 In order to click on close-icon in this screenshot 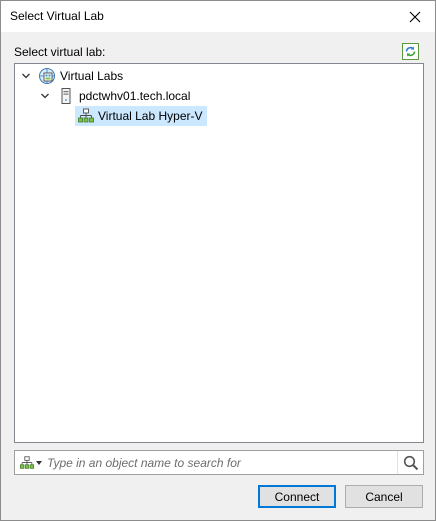, I will do `click(415, 16)`.